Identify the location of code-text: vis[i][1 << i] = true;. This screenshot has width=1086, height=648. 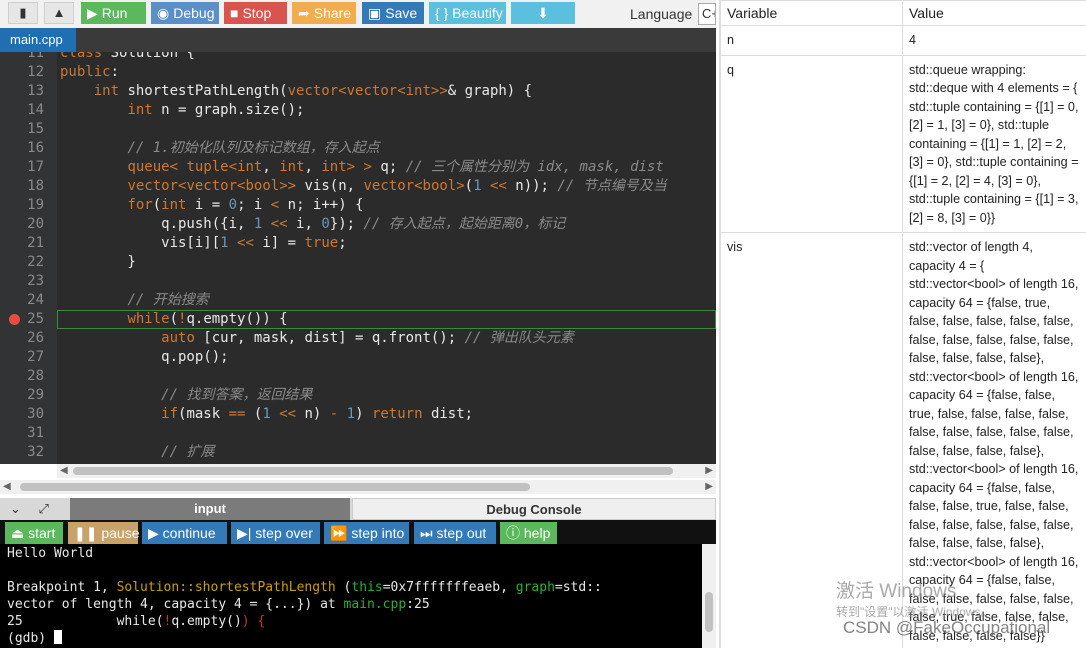
(203, 243).